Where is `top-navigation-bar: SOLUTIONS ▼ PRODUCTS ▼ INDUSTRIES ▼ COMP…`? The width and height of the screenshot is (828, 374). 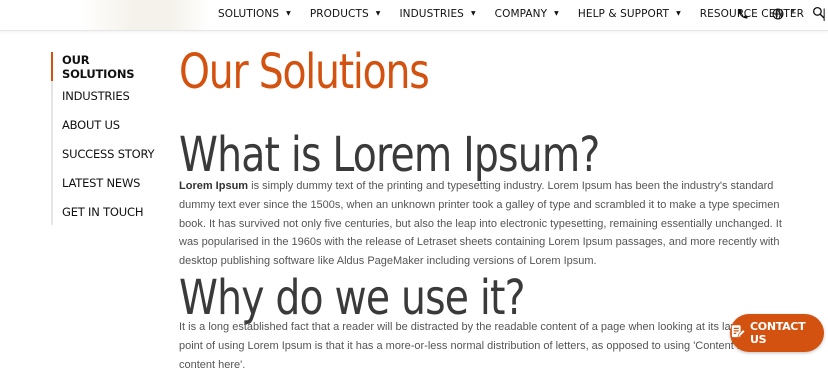
top-navigation-bar: SOLUTIONS ▼ PRODUCTS ▼ INDUSTRIES ▼ COMP… is located at coordinates (414, 15).